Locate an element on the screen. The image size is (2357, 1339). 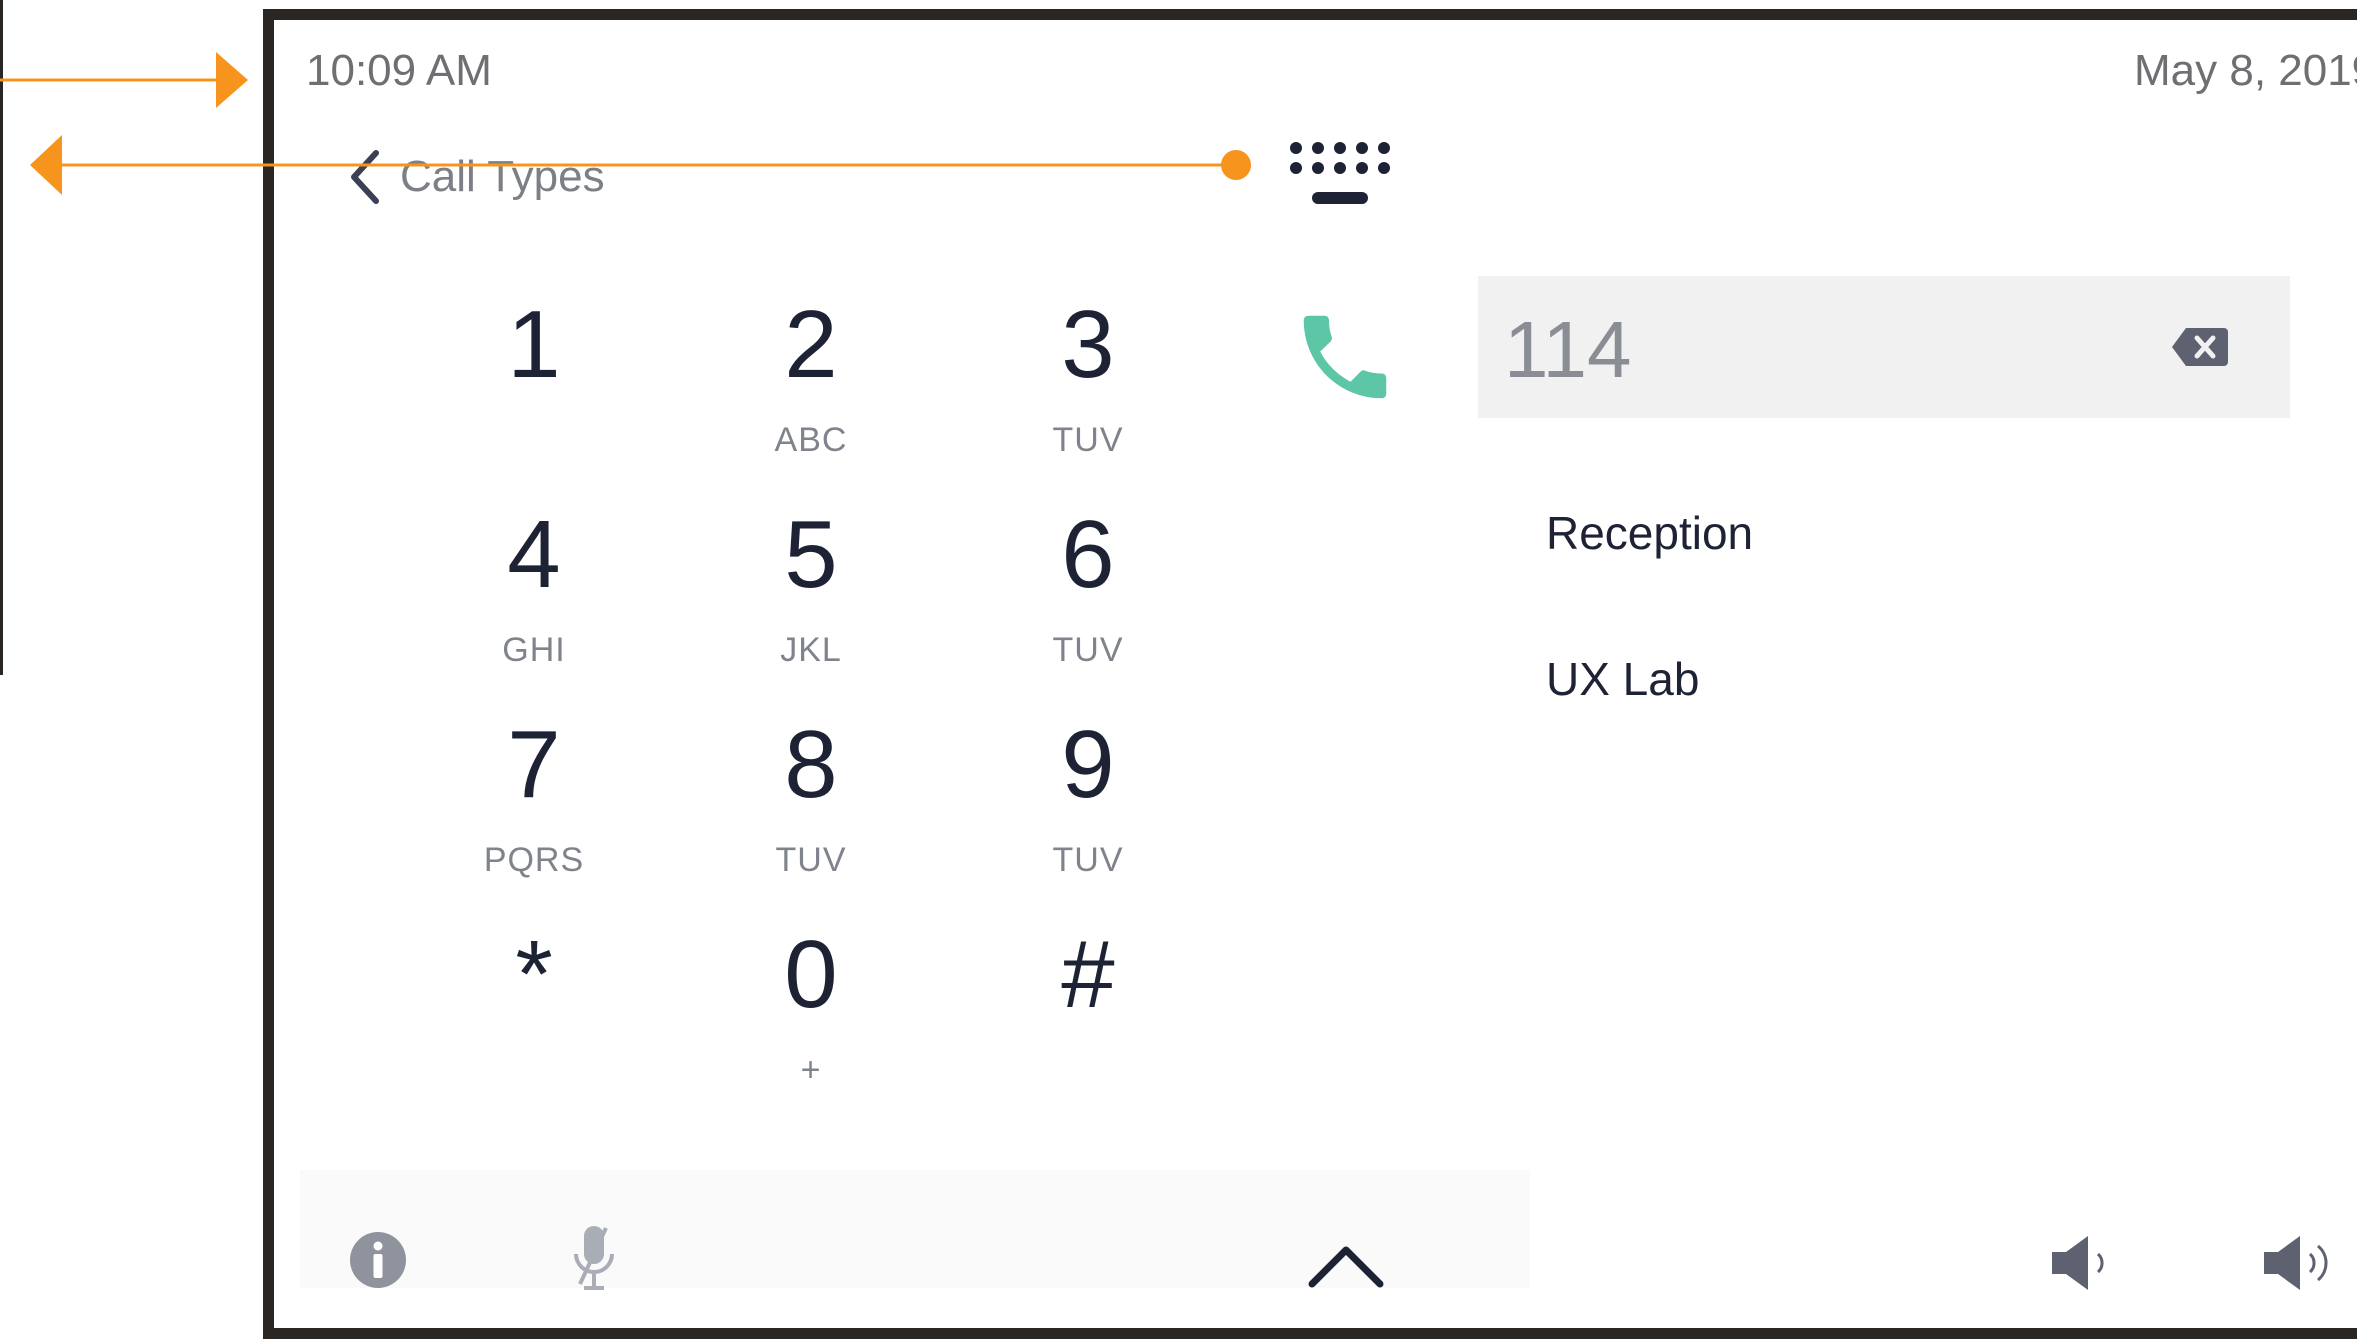
volume-down-button is located at coordinates (2089, 1263).